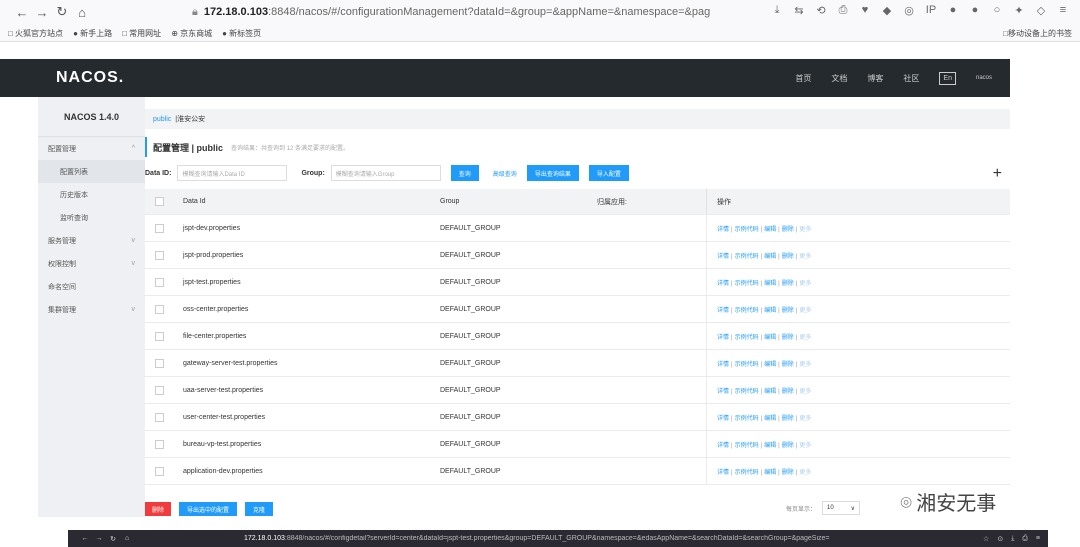 The height and width of the screenshot is (547, 1080). What do you see at coordinates (839, 78) in the screenshot?
I see `nav-link-docs: 文档` at bounding box center [839, 78].